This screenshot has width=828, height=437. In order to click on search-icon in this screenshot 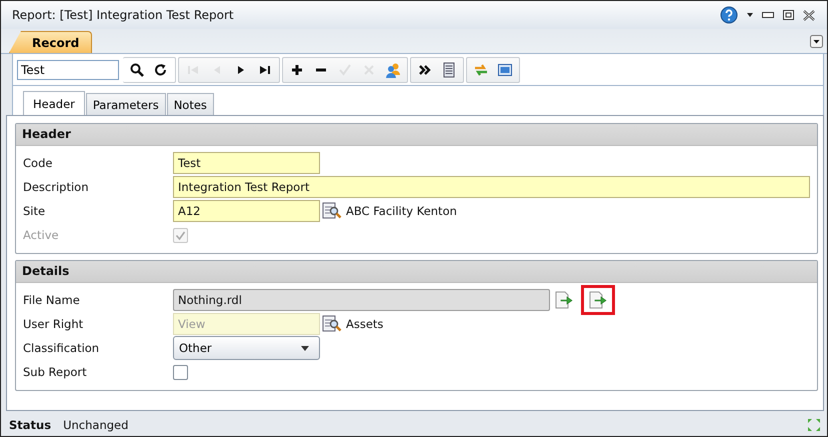, I will do `click(137, 70)`.